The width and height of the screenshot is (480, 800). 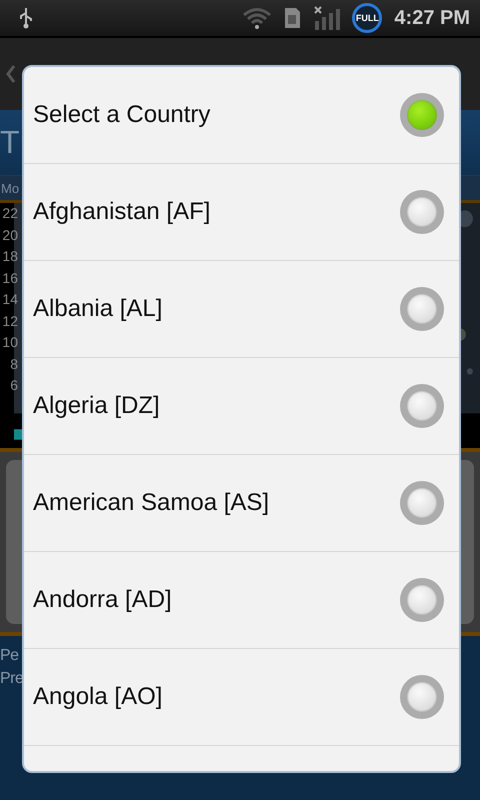 I want to click on option-label: Angola [AO], so click(x=97, y=697).